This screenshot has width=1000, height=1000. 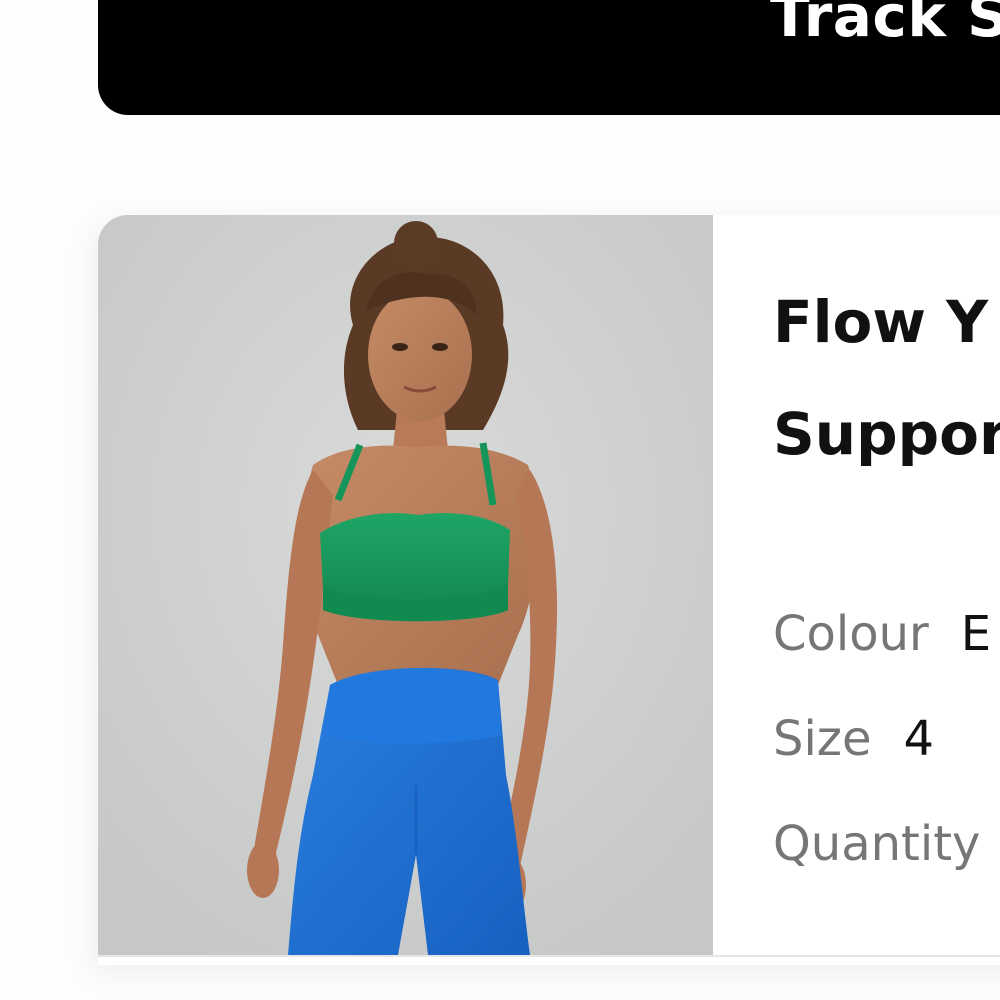 I want to click on product-title-line-2: Suppor, so click(x=886, y=434).